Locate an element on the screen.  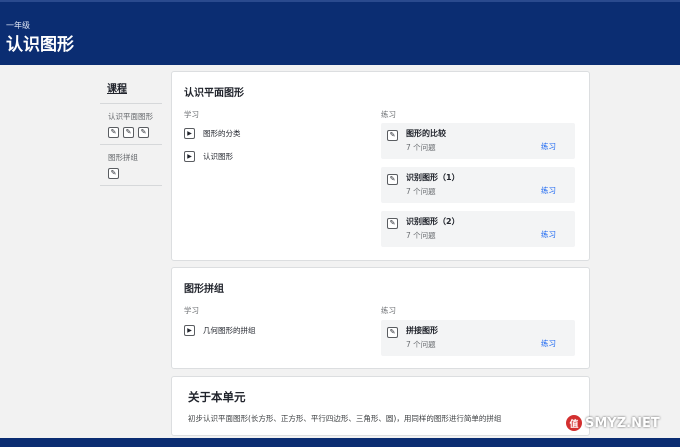
practice-item: ✎ 识别图形（1） 7 个问题 练习 is located at coordinates (478, 185).